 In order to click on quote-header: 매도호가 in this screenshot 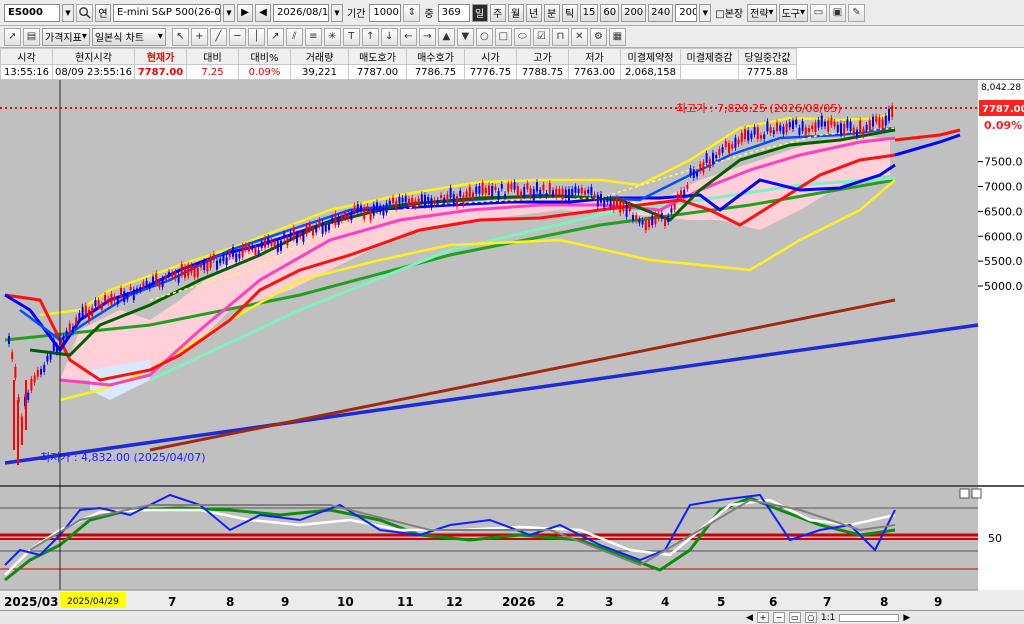, I will do `click(377, 56)`.